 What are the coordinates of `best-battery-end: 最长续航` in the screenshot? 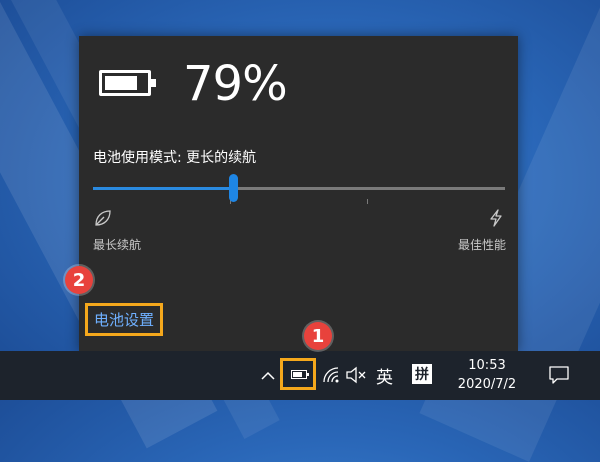 It's located at (117, 230).